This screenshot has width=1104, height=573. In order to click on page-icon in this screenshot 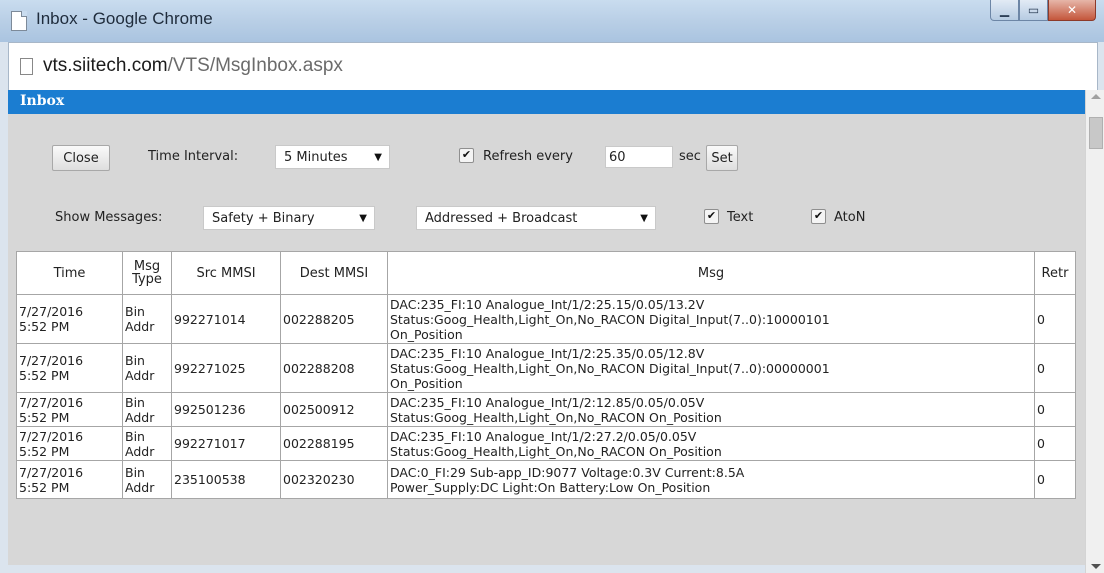, I will do `click(19, 21)`.